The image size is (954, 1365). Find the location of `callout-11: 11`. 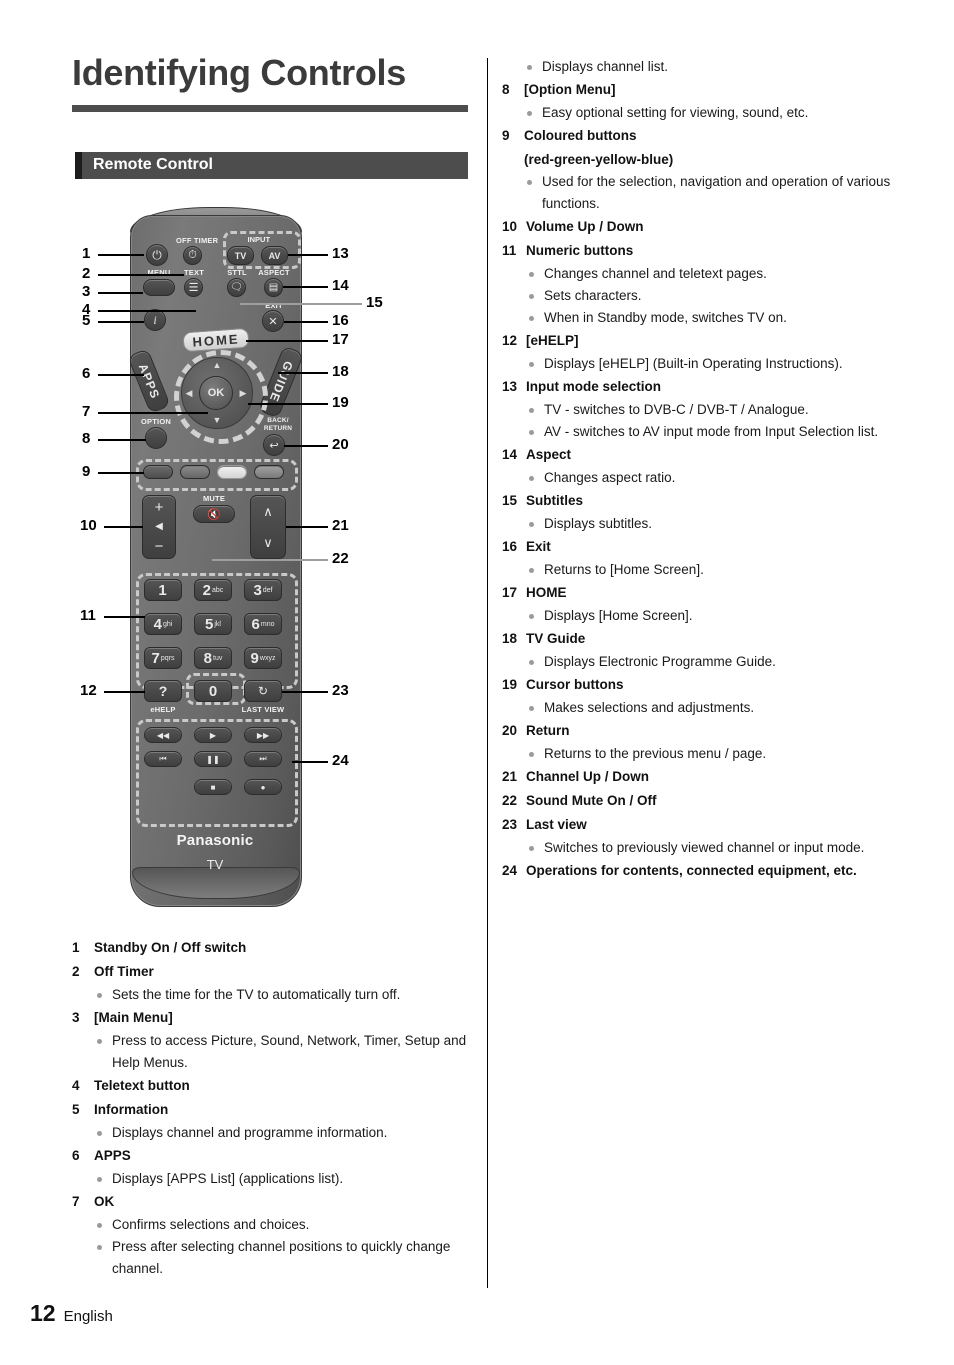

callout-11: 11 is located at coordinates (88, 615).